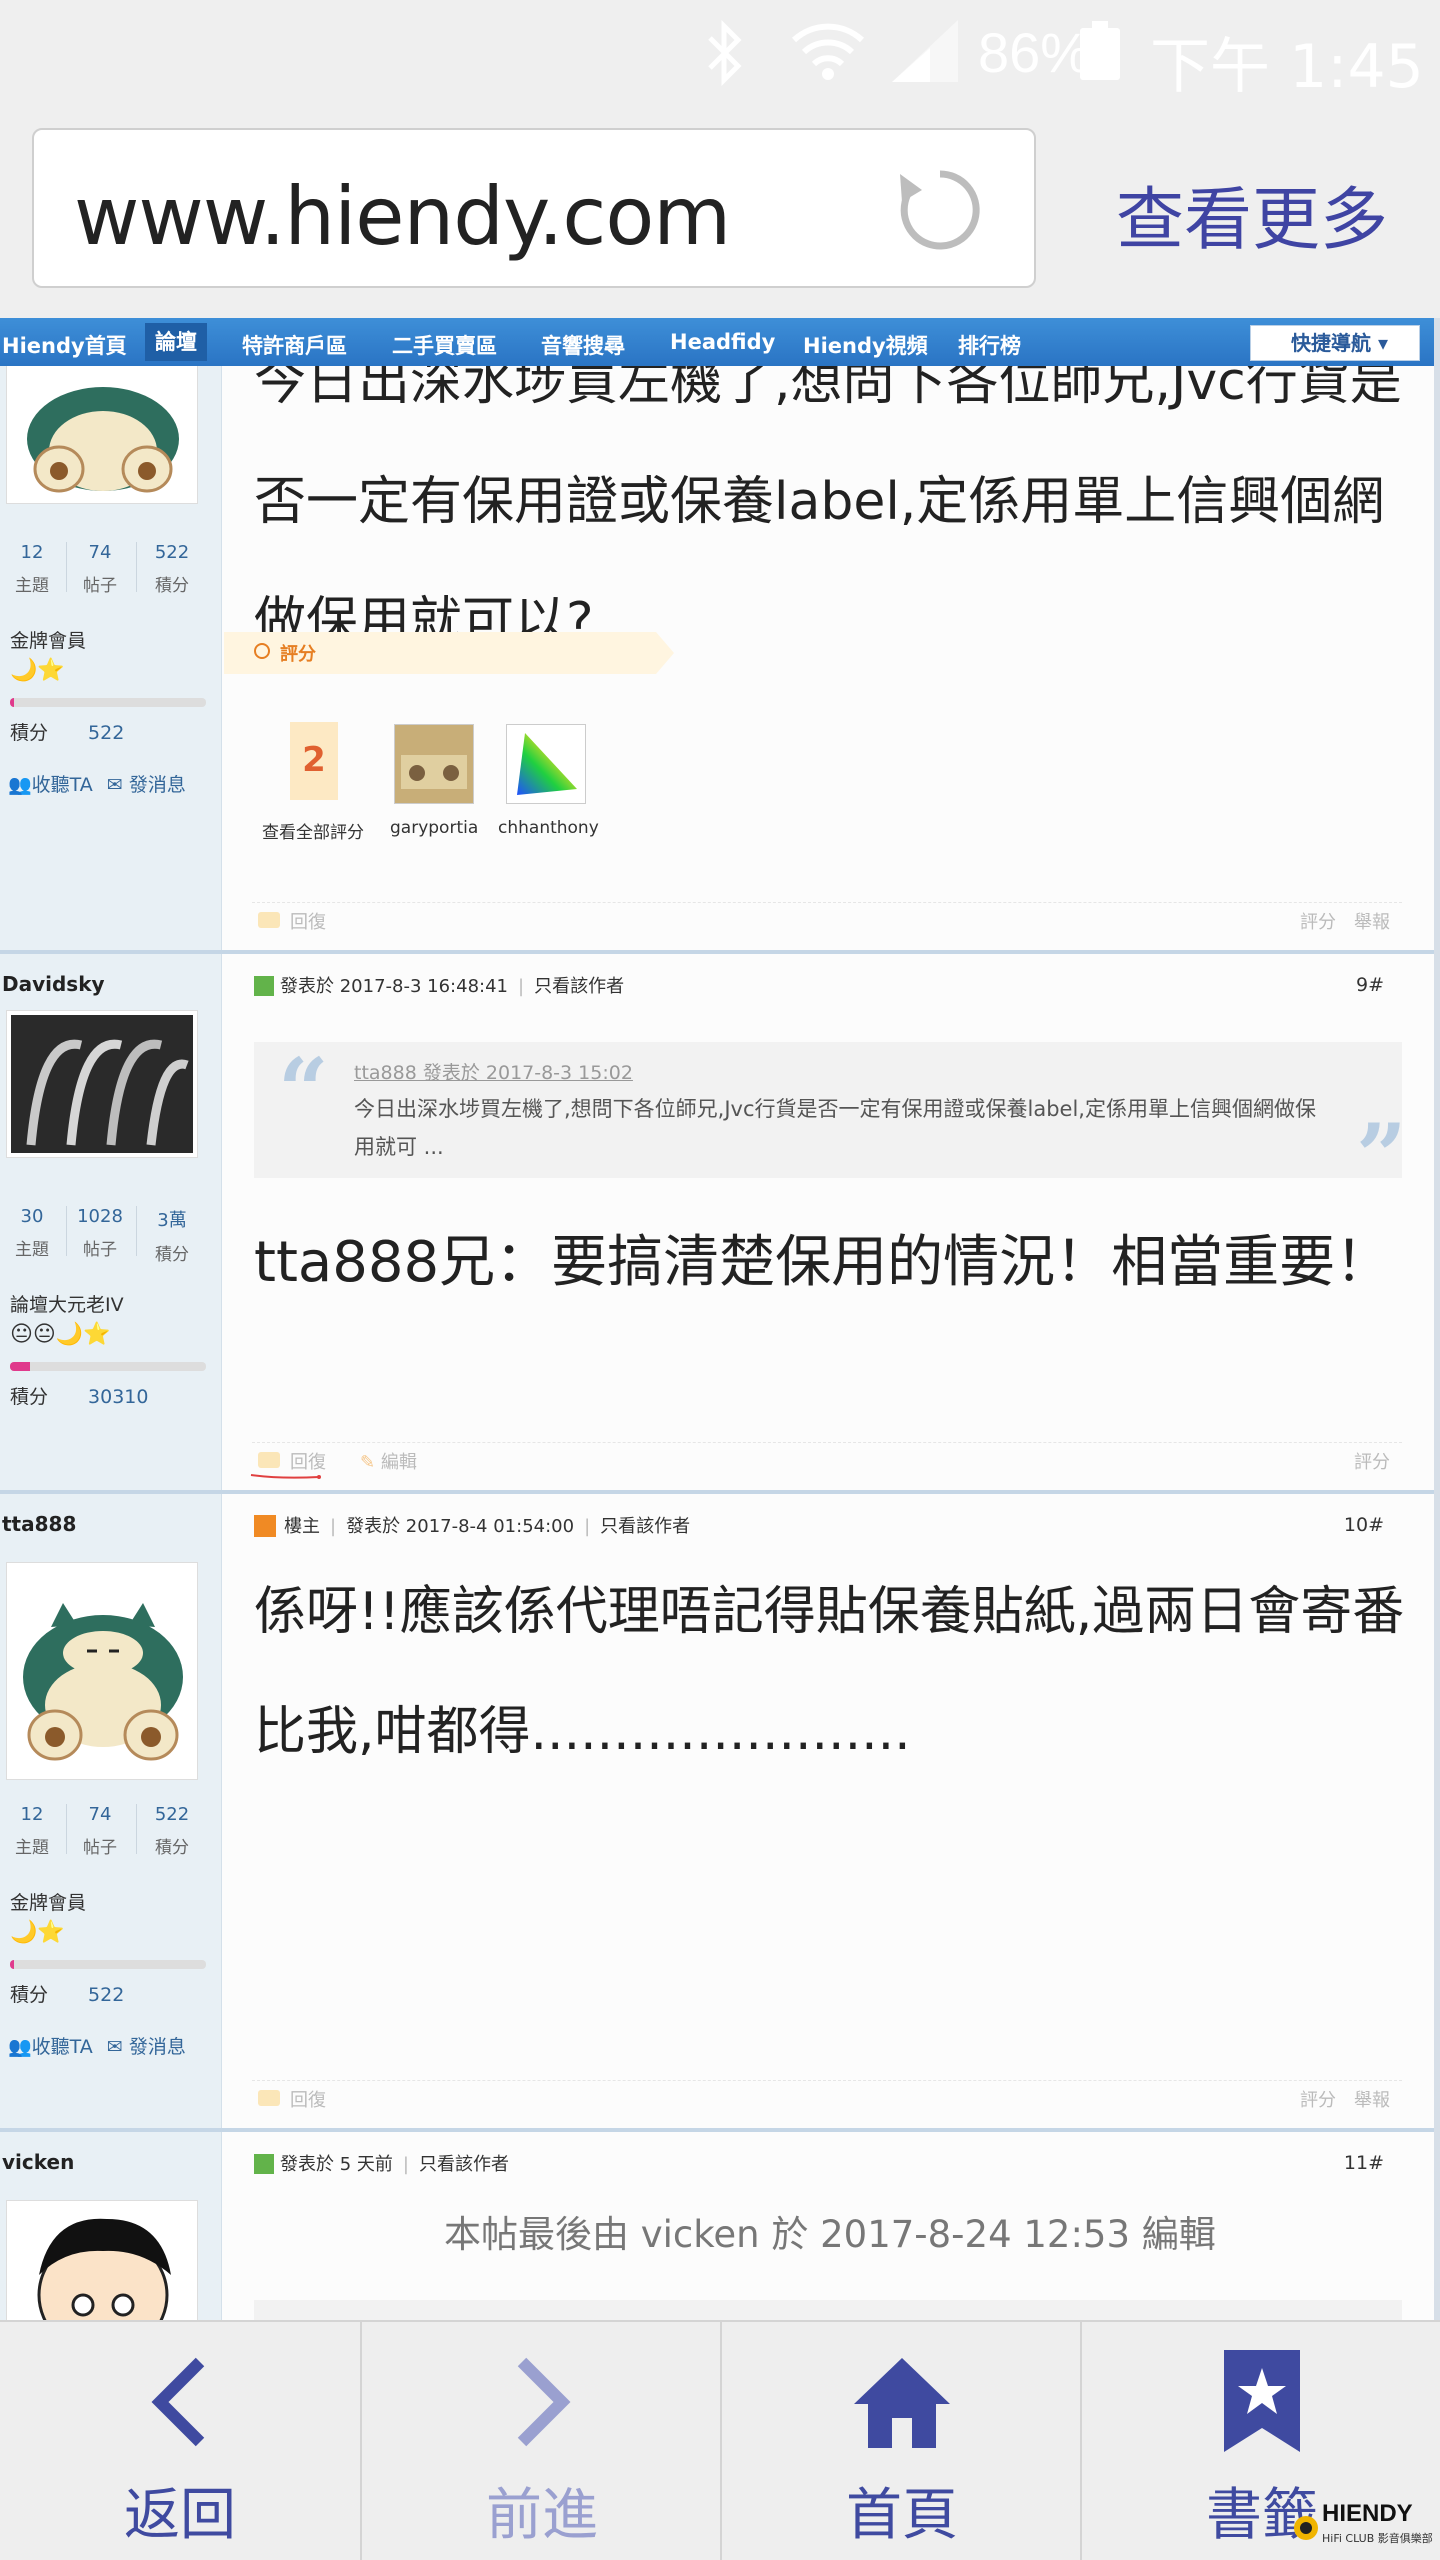 This screenshot has width=1440, height=2560. What do you see at coordinates (1372, 1461) in the screenshot?
I see `post9-rate-link: 評分` at bounding box center [1372, 1461].